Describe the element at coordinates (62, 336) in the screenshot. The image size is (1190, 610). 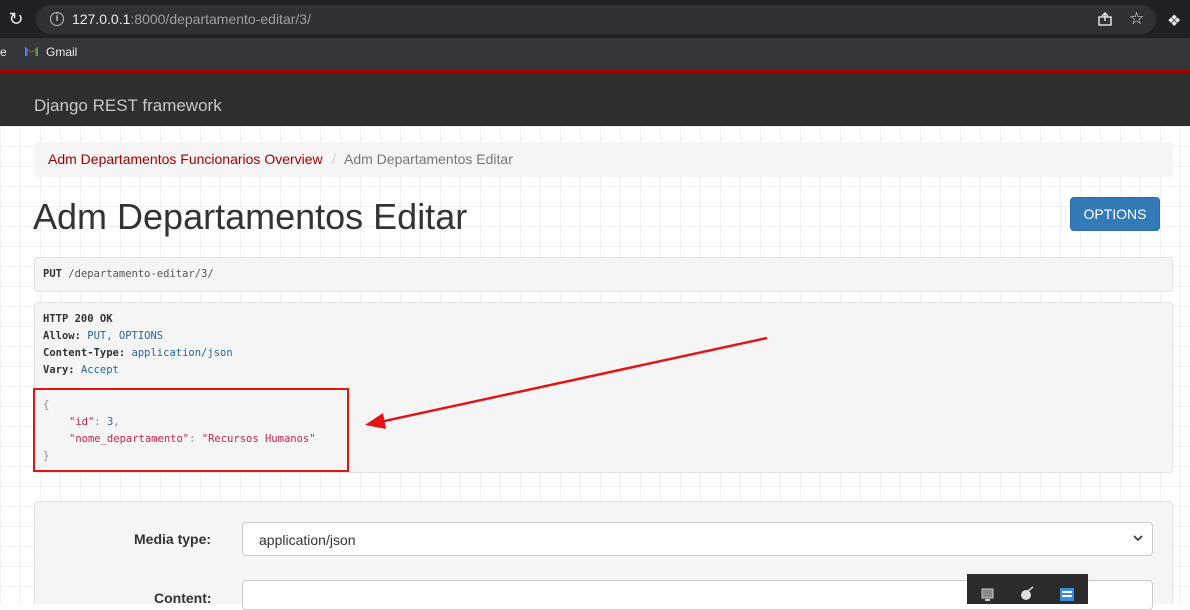
I see `header-key: Allow:` at that location.